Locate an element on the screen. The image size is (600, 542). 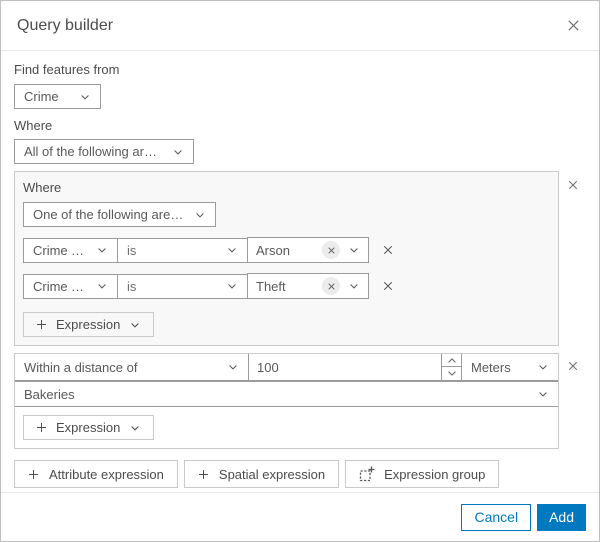
dashed-square-plus-icon is located at coordinates (367, 474).